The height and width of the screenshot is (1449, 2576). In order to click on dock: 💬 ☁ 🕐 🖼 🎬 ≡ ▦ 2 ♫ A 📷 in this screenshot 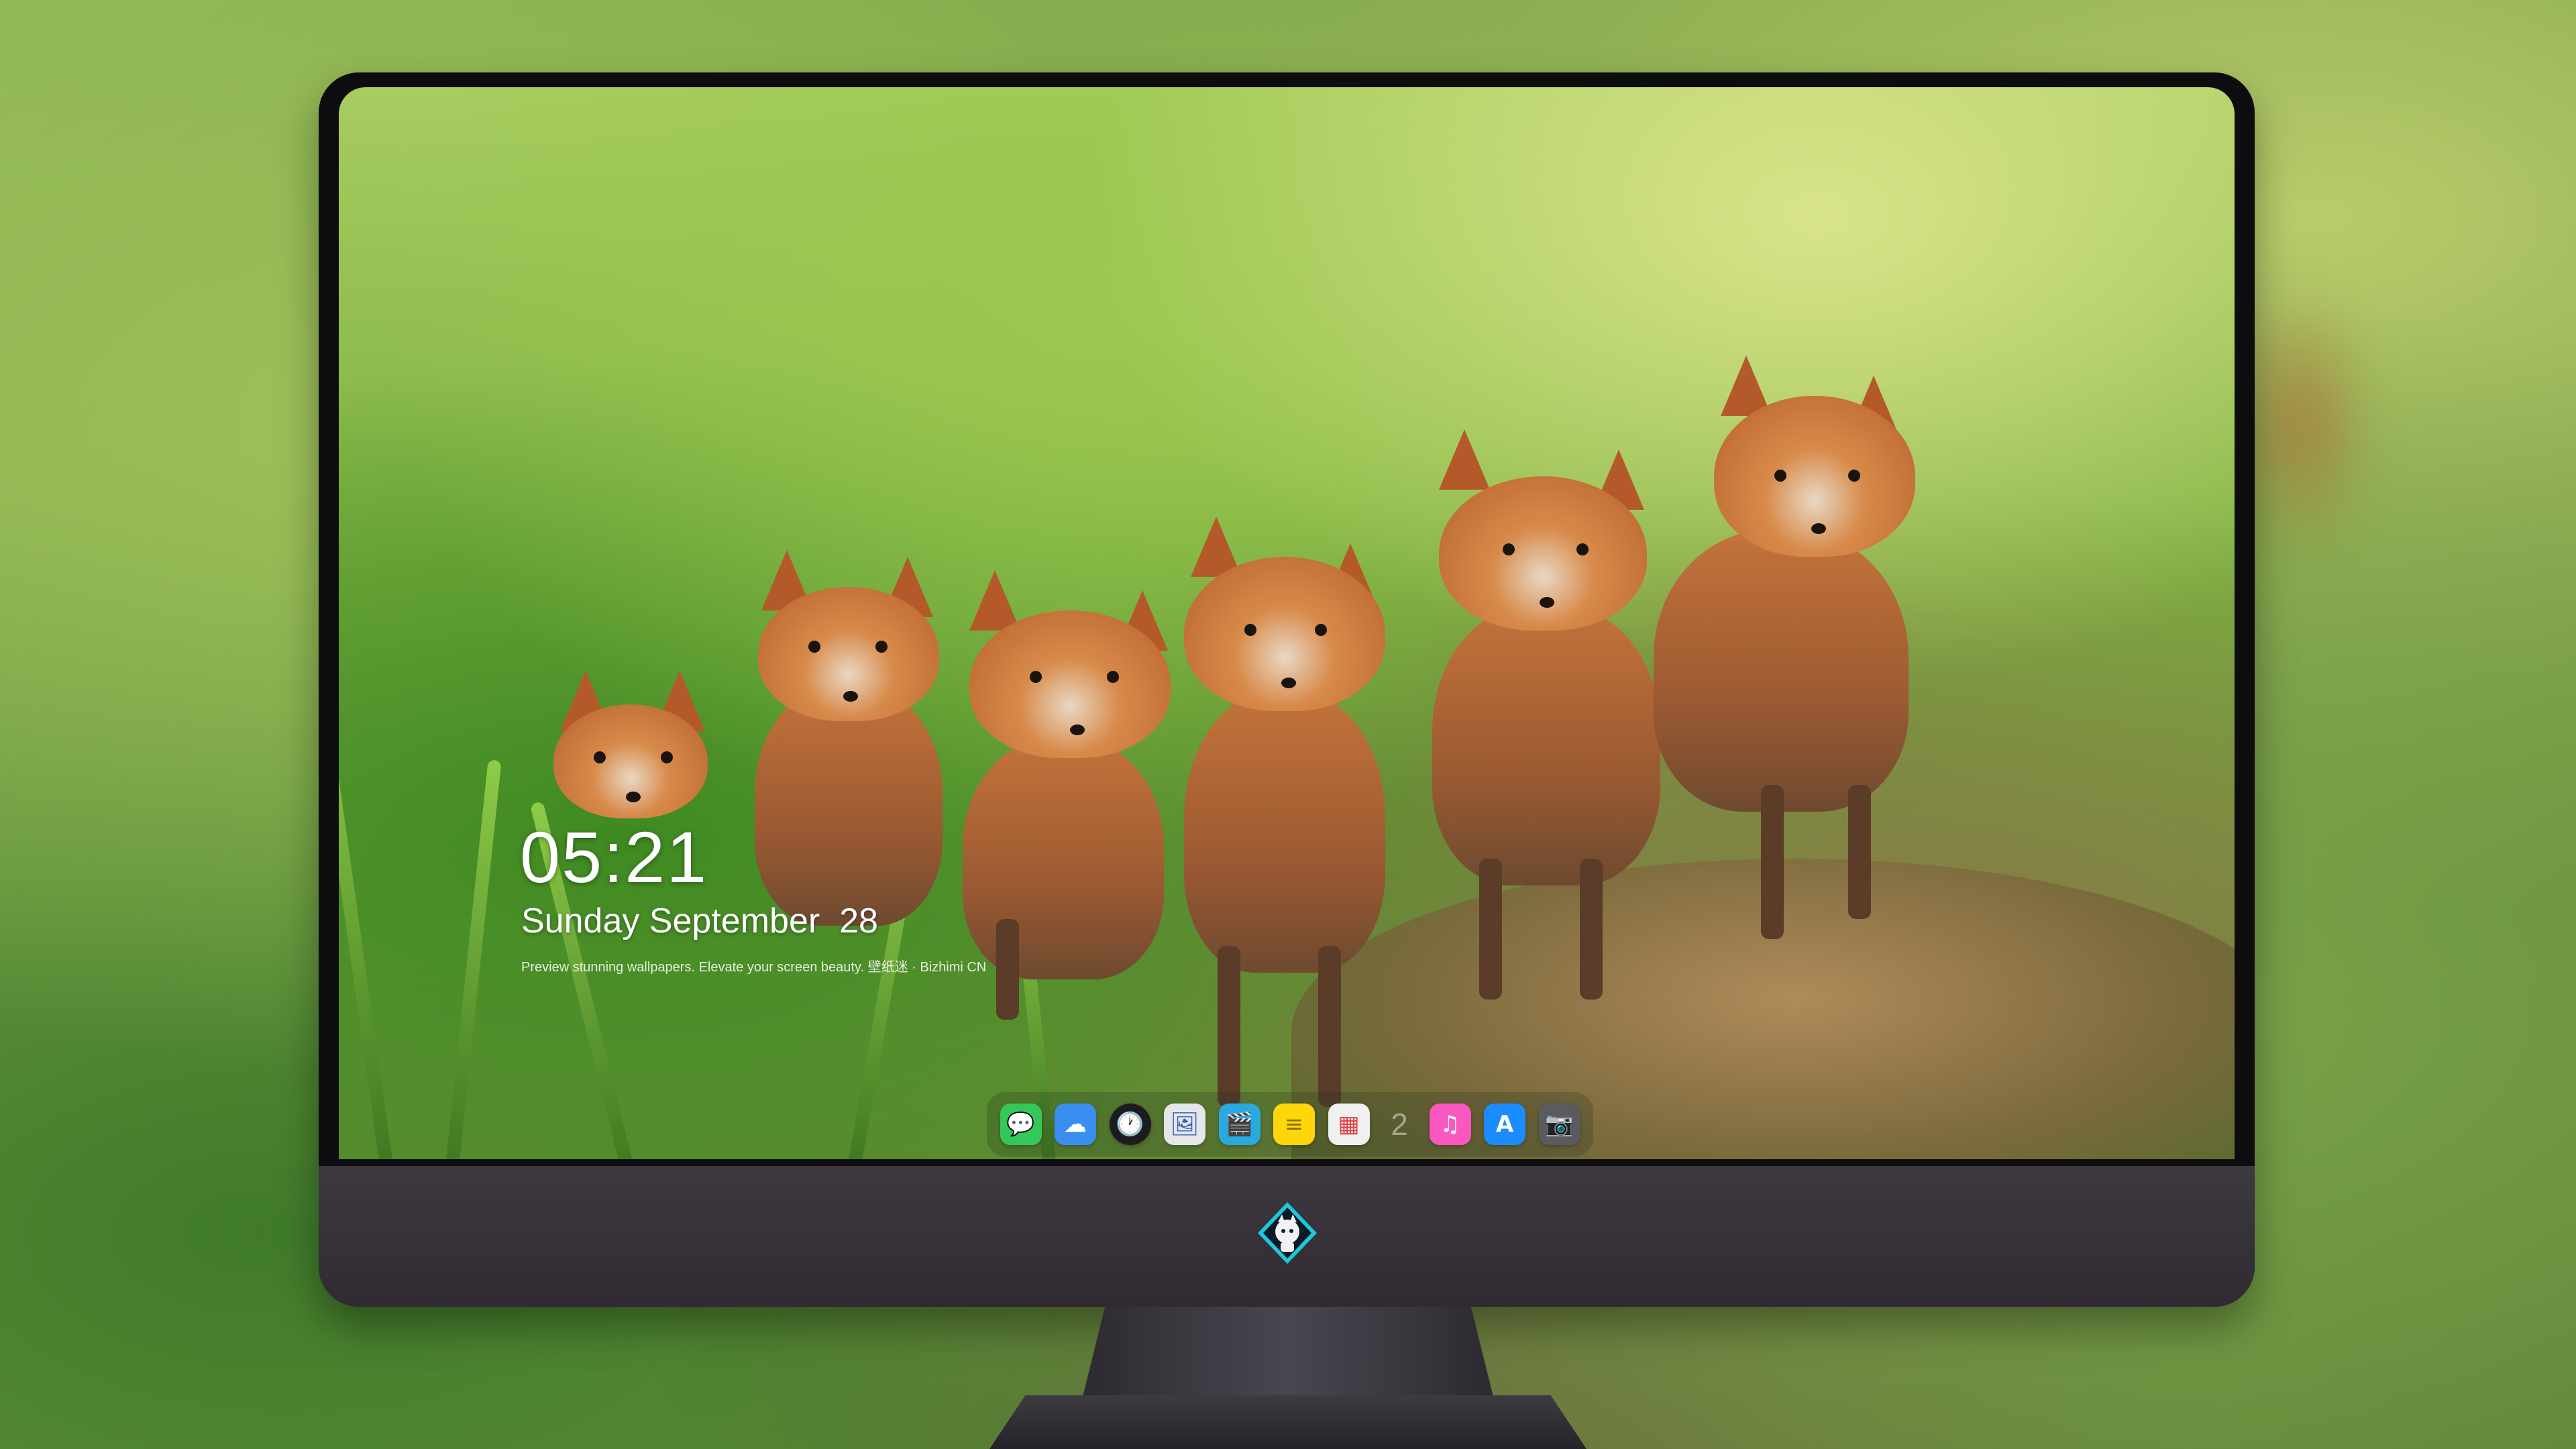, I will do `click(1290, 1124)`.